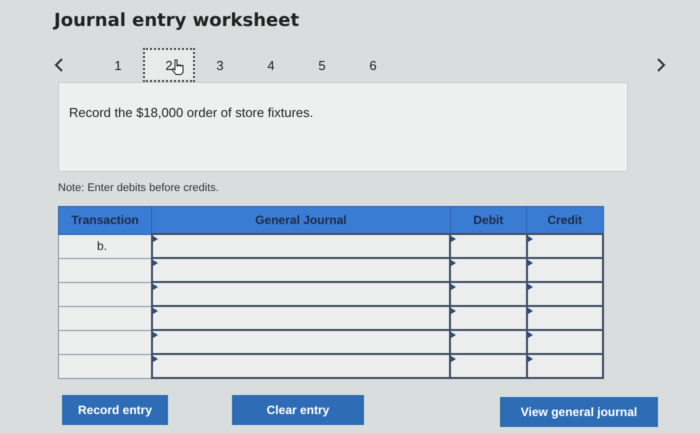  Describe the element at coordinates (271, 65) in the screenshot. I see `page-tab: 4` at that location.